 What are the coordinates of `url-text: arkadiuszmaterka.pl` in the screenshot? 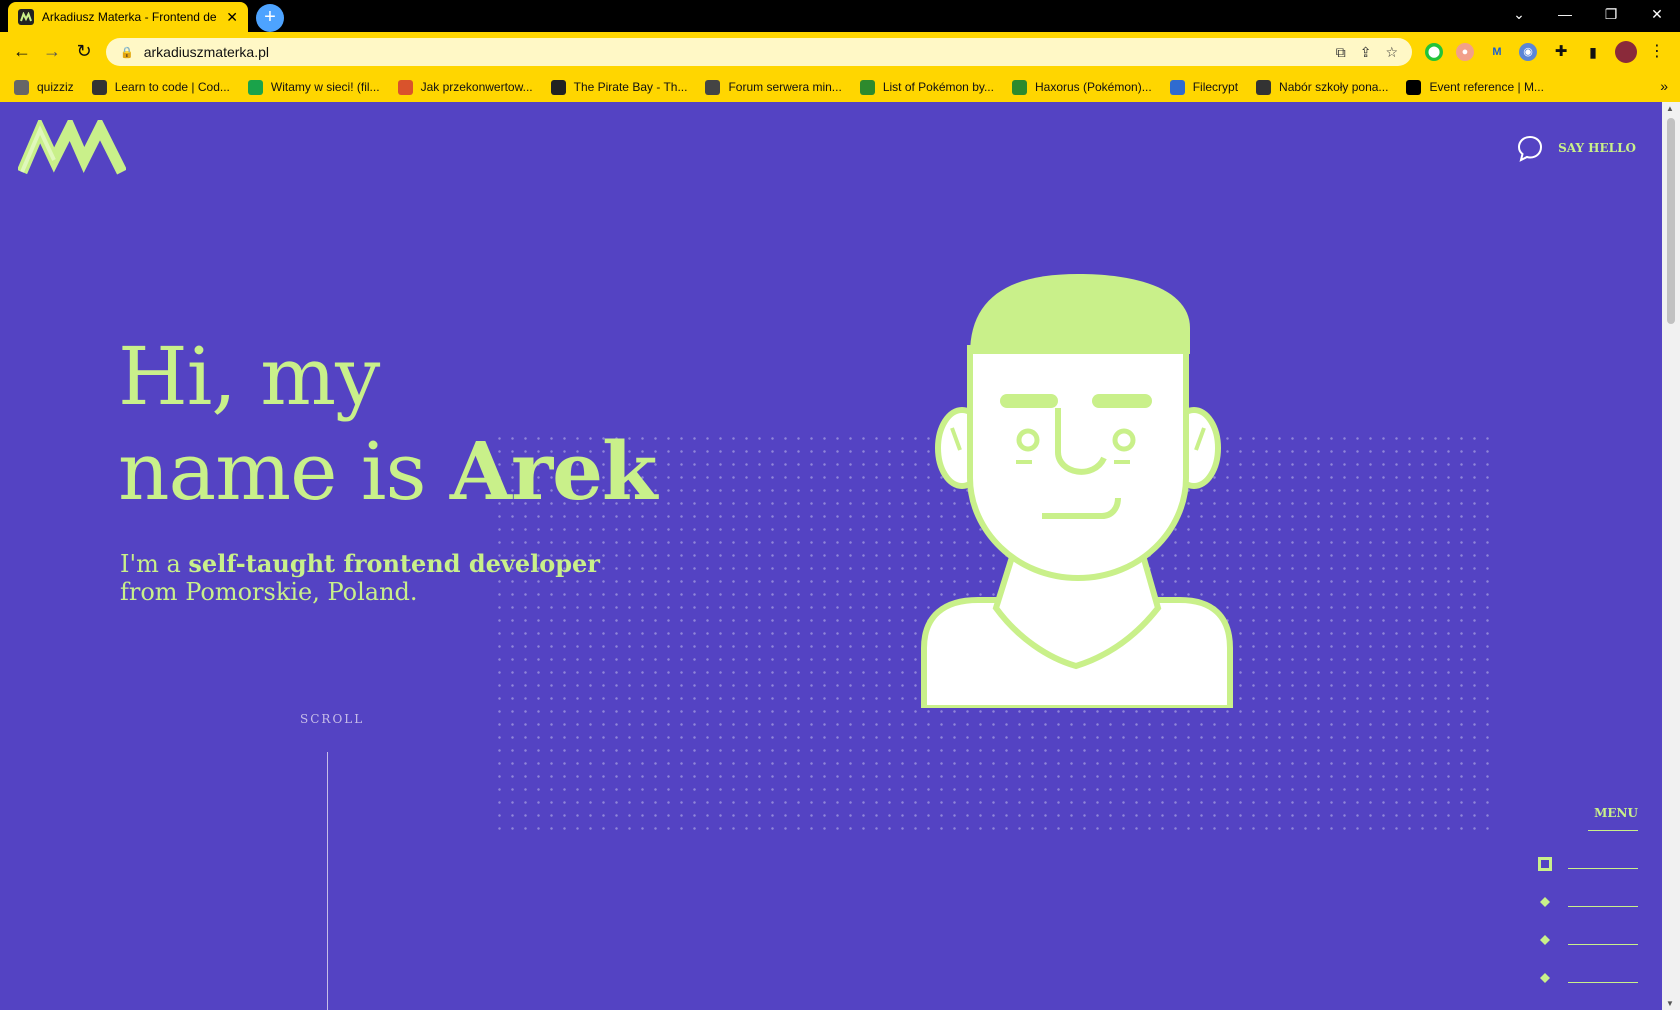 It's located at (206, 52).